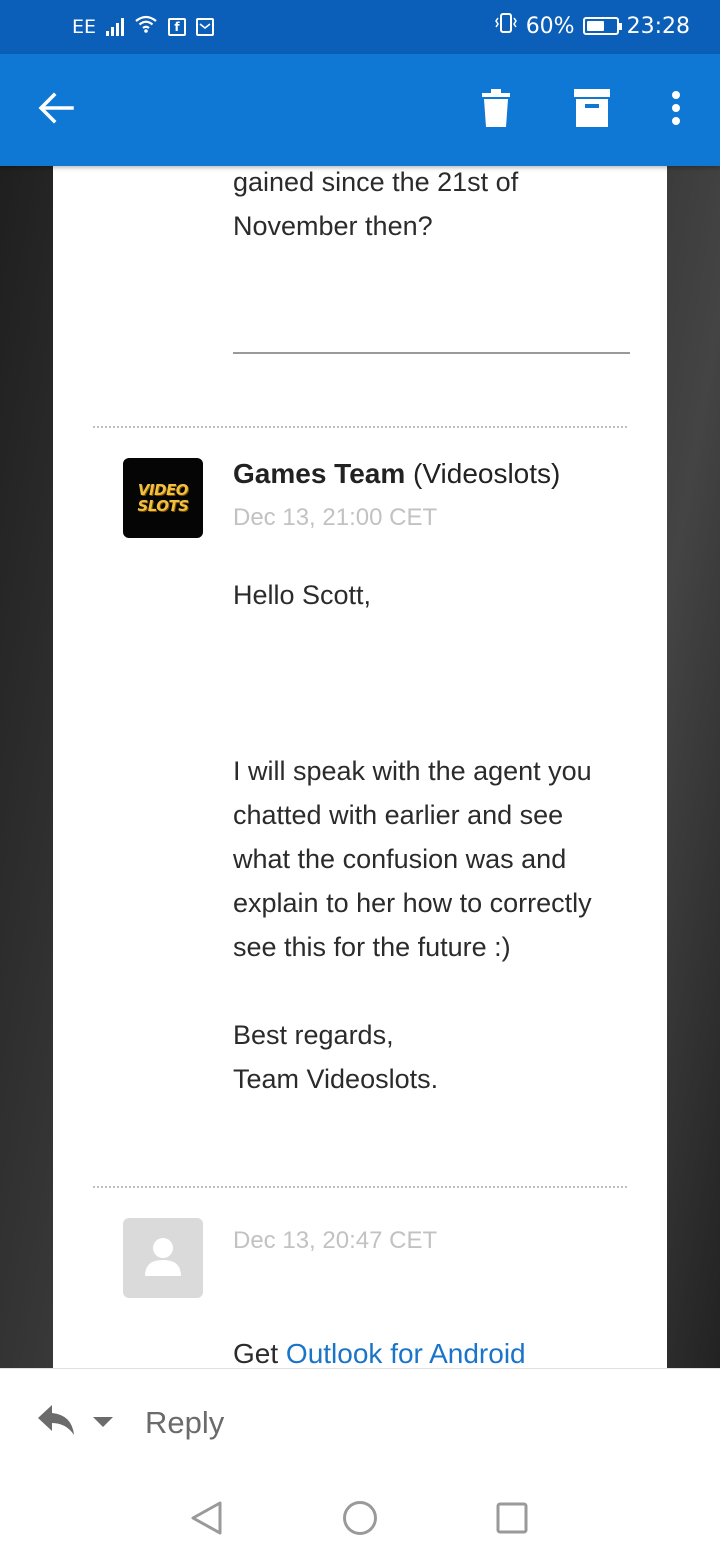 The height and width of the screenshot is (1560, 720). I want to click on nav-back-button, so click(206, 1520).